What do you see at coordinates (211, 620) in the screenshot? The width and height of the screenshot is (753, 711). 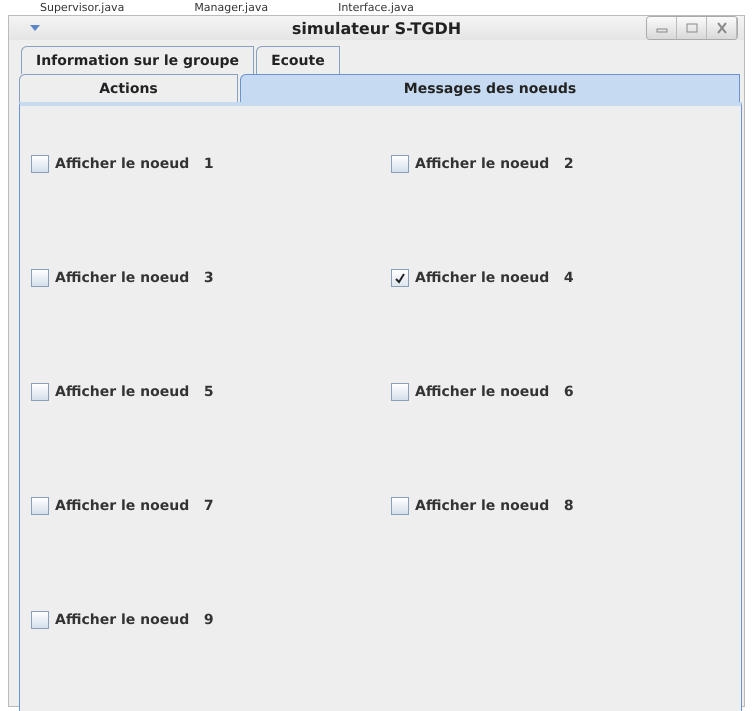 I see `checkbox: Afficher le noeud 9` at bounding box center [211, 620].